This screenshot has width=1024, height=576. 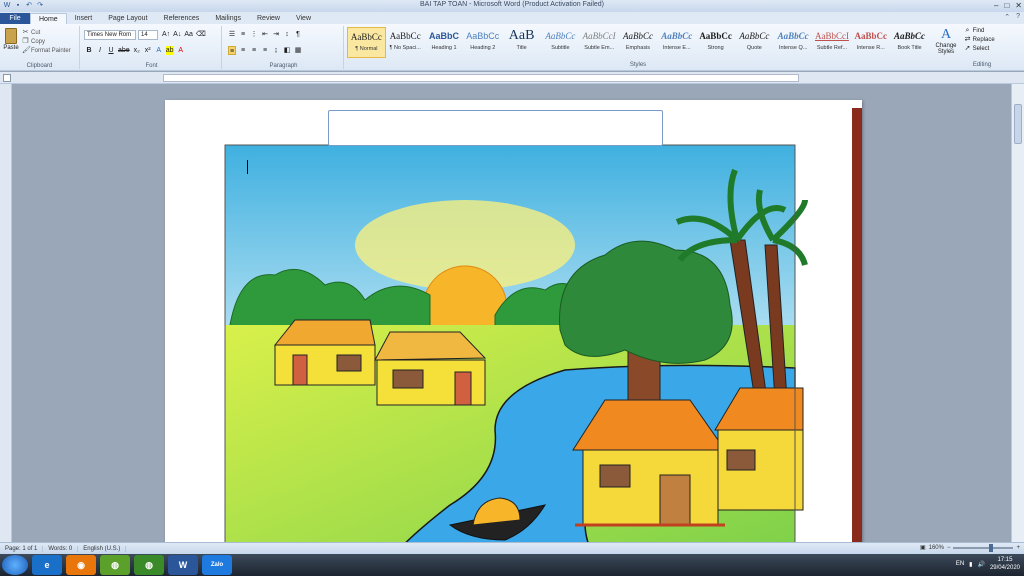 I want to click on word-icon: W, so click(x=7, y=6).